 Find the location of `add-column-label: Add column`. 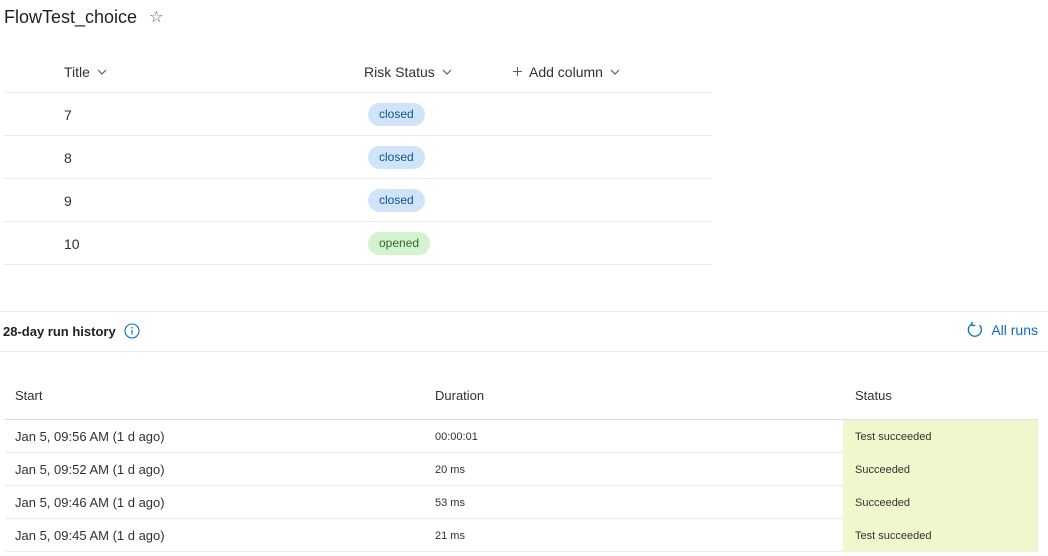

add-column-label: Add column is located at coordinates (566, 71).